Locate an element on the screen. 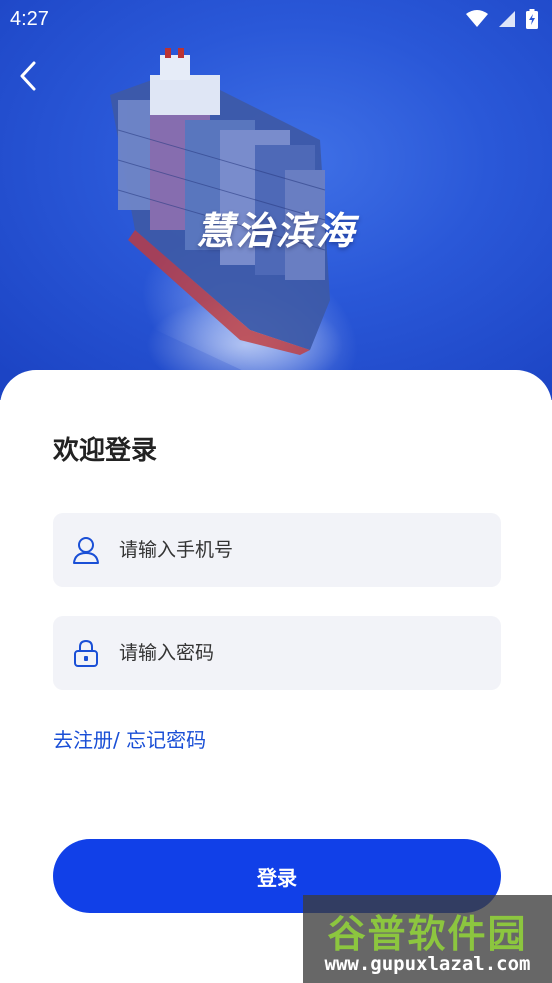 Image resolution: width=552 pixels, height=983 pixels. forgot-password-link: 忘记密码 is located at coordinates (166, 740).